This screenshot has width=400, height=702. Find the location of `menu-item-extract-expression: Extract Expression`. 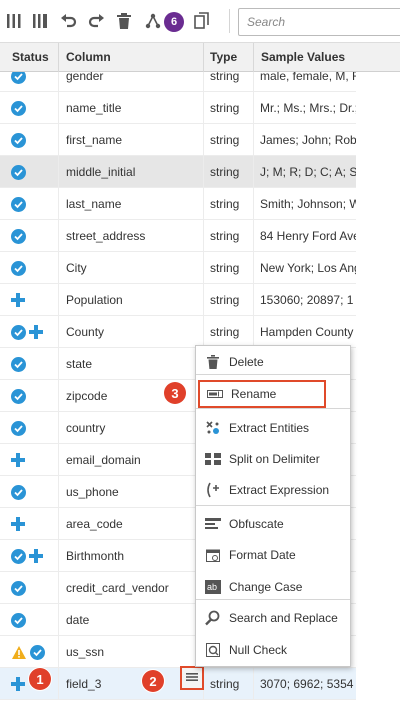

menu-item-extract-expression: Extract Expression is located at coordinates (273, 490).